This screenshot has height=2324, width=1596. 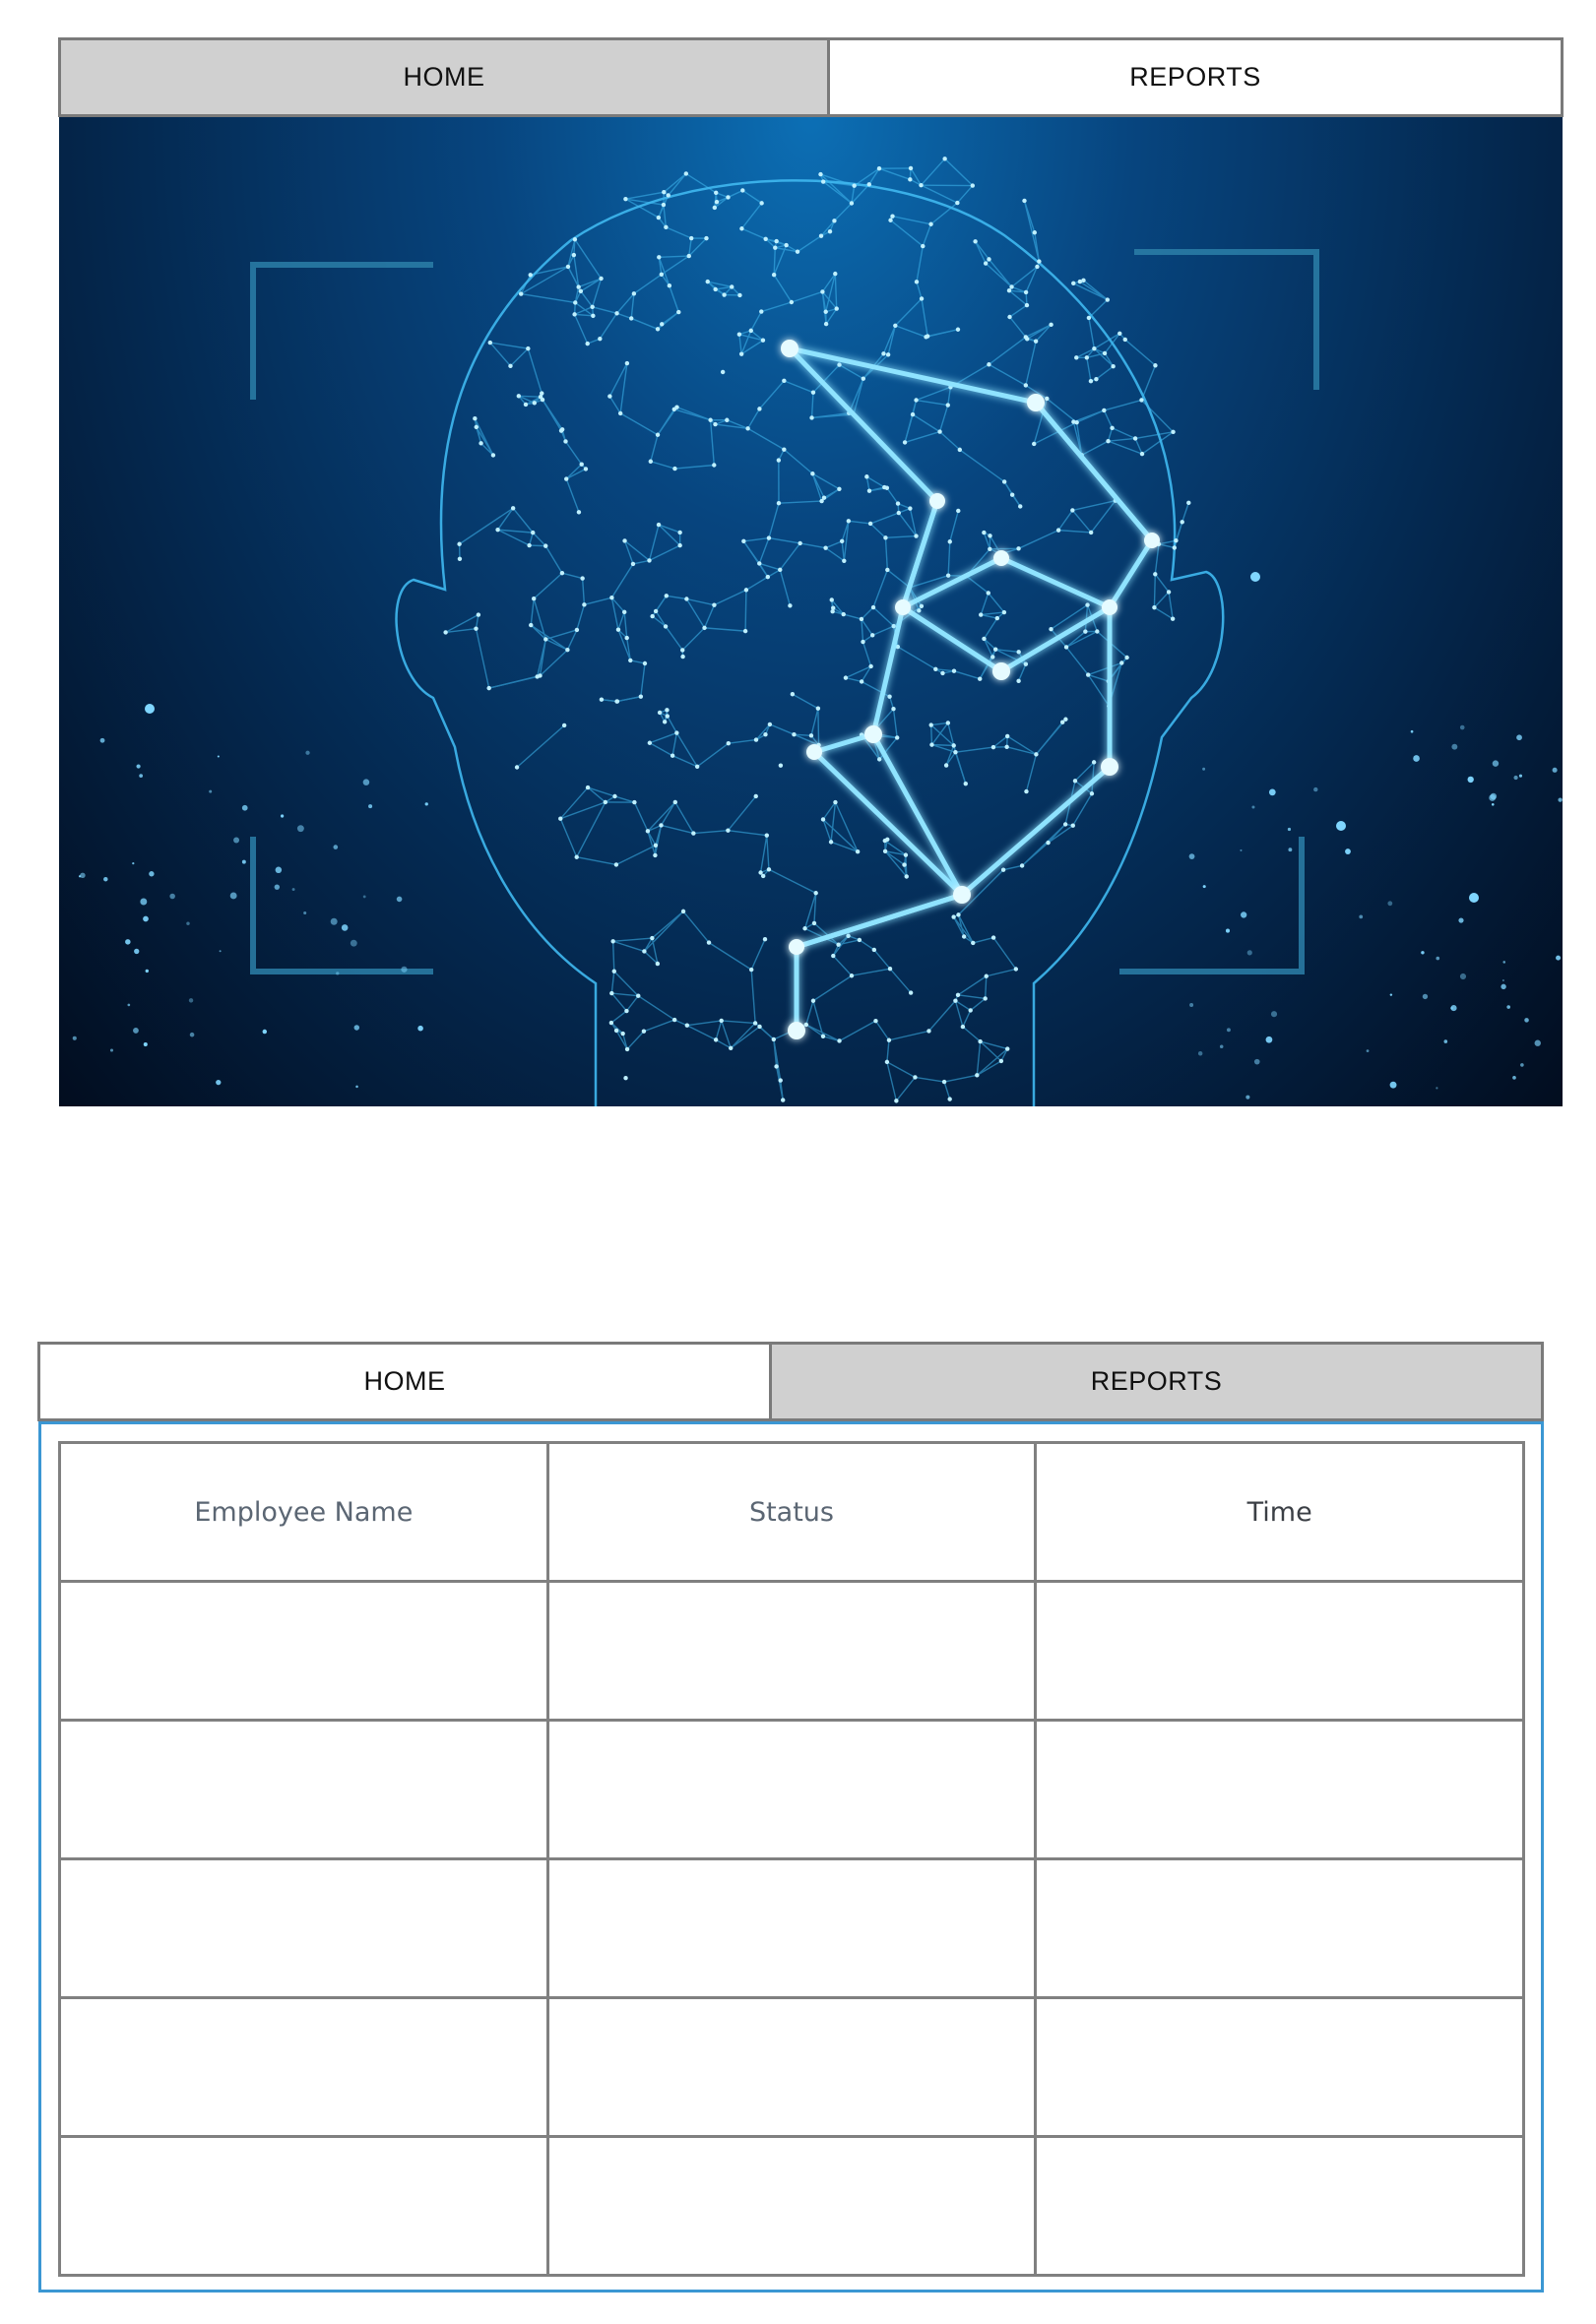 I want to click on table-cell, so click(x=1279, y=1651).